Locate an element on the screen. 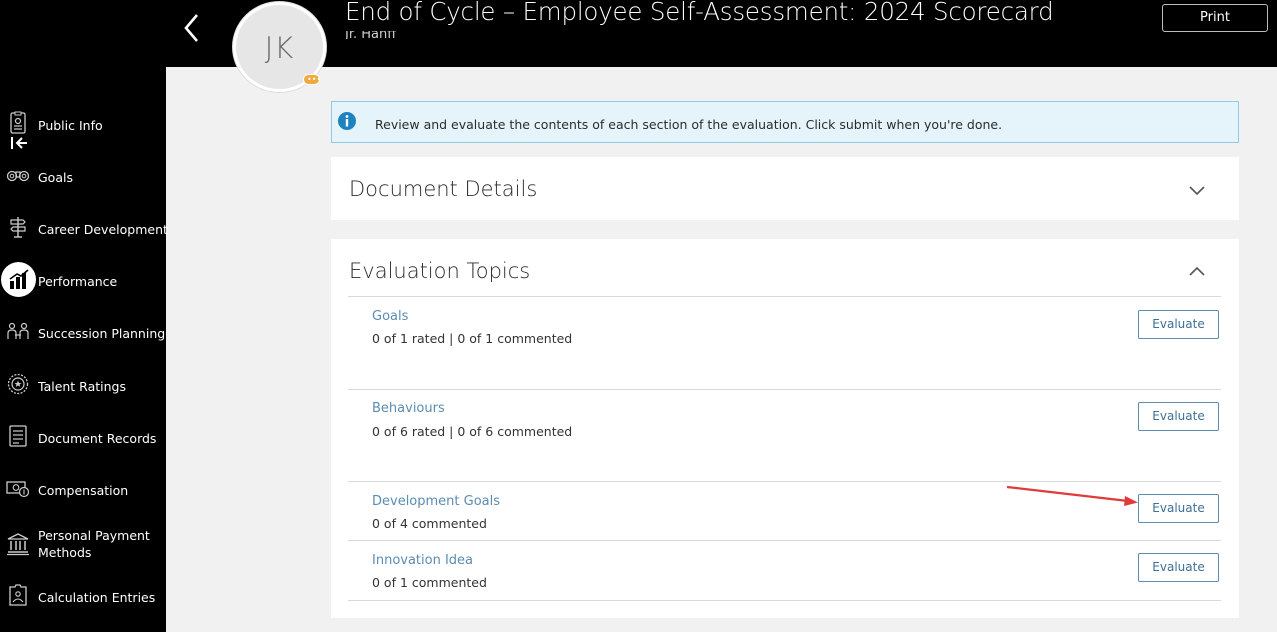  chevron-left-icon is located at coordinates (191, 28).